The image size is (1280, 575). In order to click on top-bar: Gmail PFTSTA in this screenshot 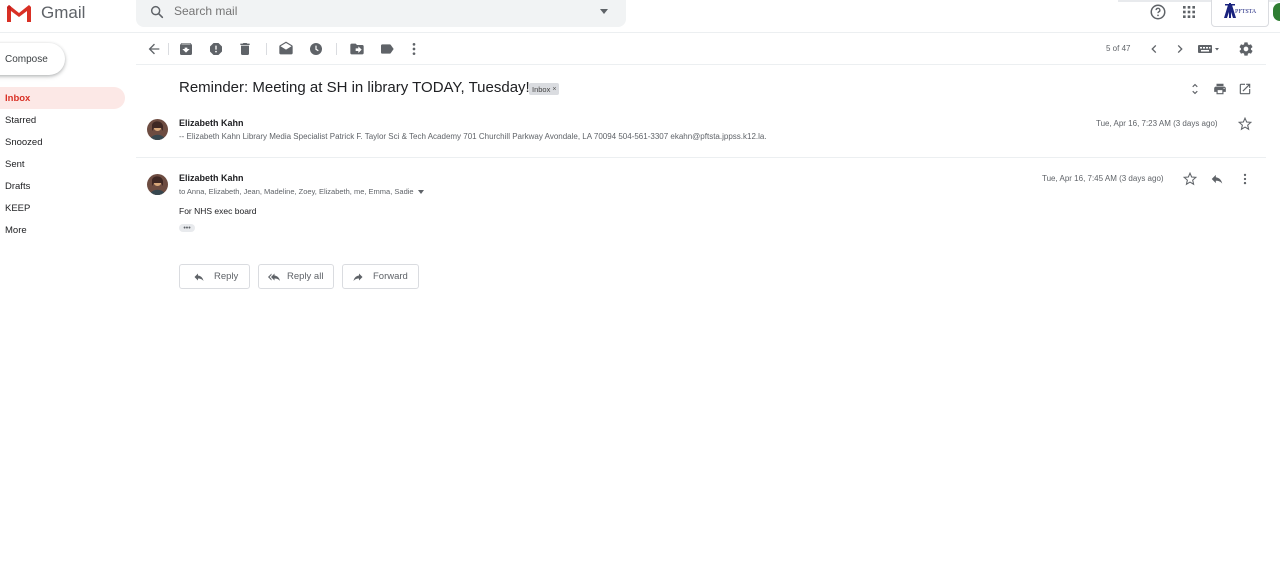, I will do `click(640, 16)`.